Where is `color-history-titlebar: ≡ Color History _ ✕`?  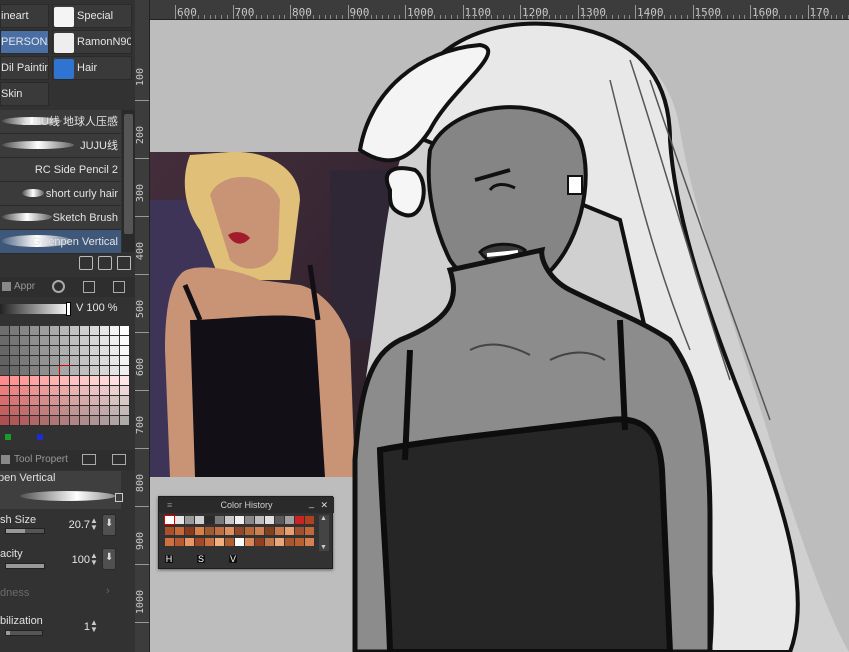
color-history-titlebar: ≡ Color History _ ✕ is located at coordinates (246, 505).